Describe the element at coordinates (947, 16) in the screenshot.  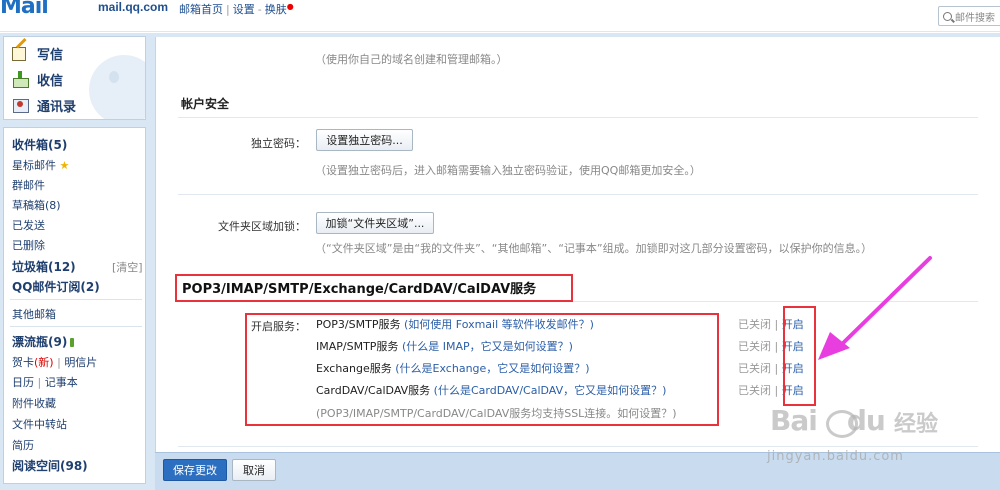
I see `search-icon` at that location.